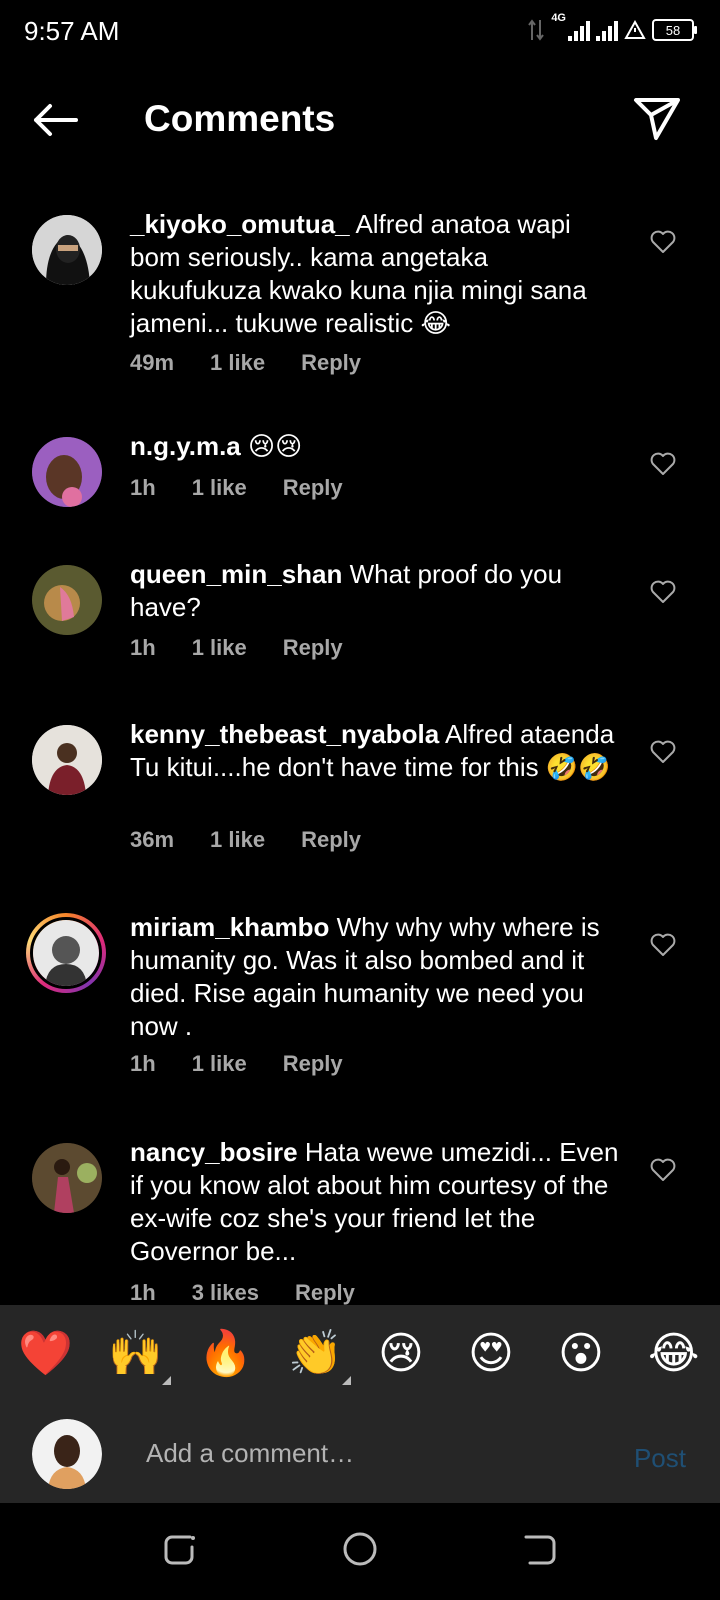 Image resolution: width=720 pixels, height=1600 pixels. What do you see at coordinates (225, 1354) in the screenshot?
I see `reaction-fire: 🔥` at bounding box center [225, 1354].